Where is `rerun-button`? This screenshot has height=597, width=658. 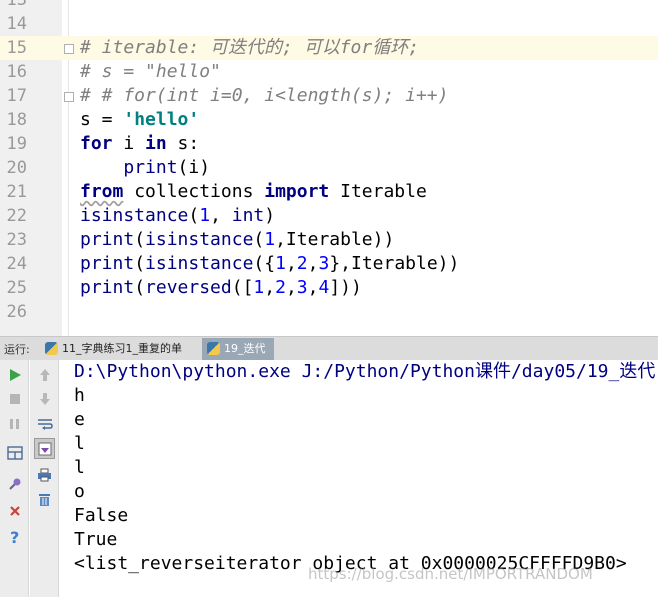
rerun-button is located at coordinates (14, 374).